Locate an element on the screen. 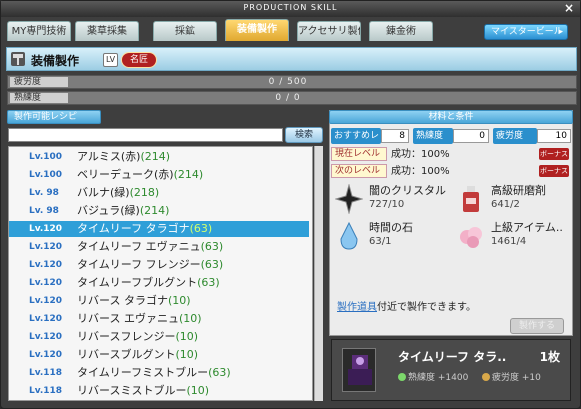 This screenshot has height=409, width=581. recipe-row: Lv. 98 バルナ(緑)(218) is located at coordinates (159, 193).